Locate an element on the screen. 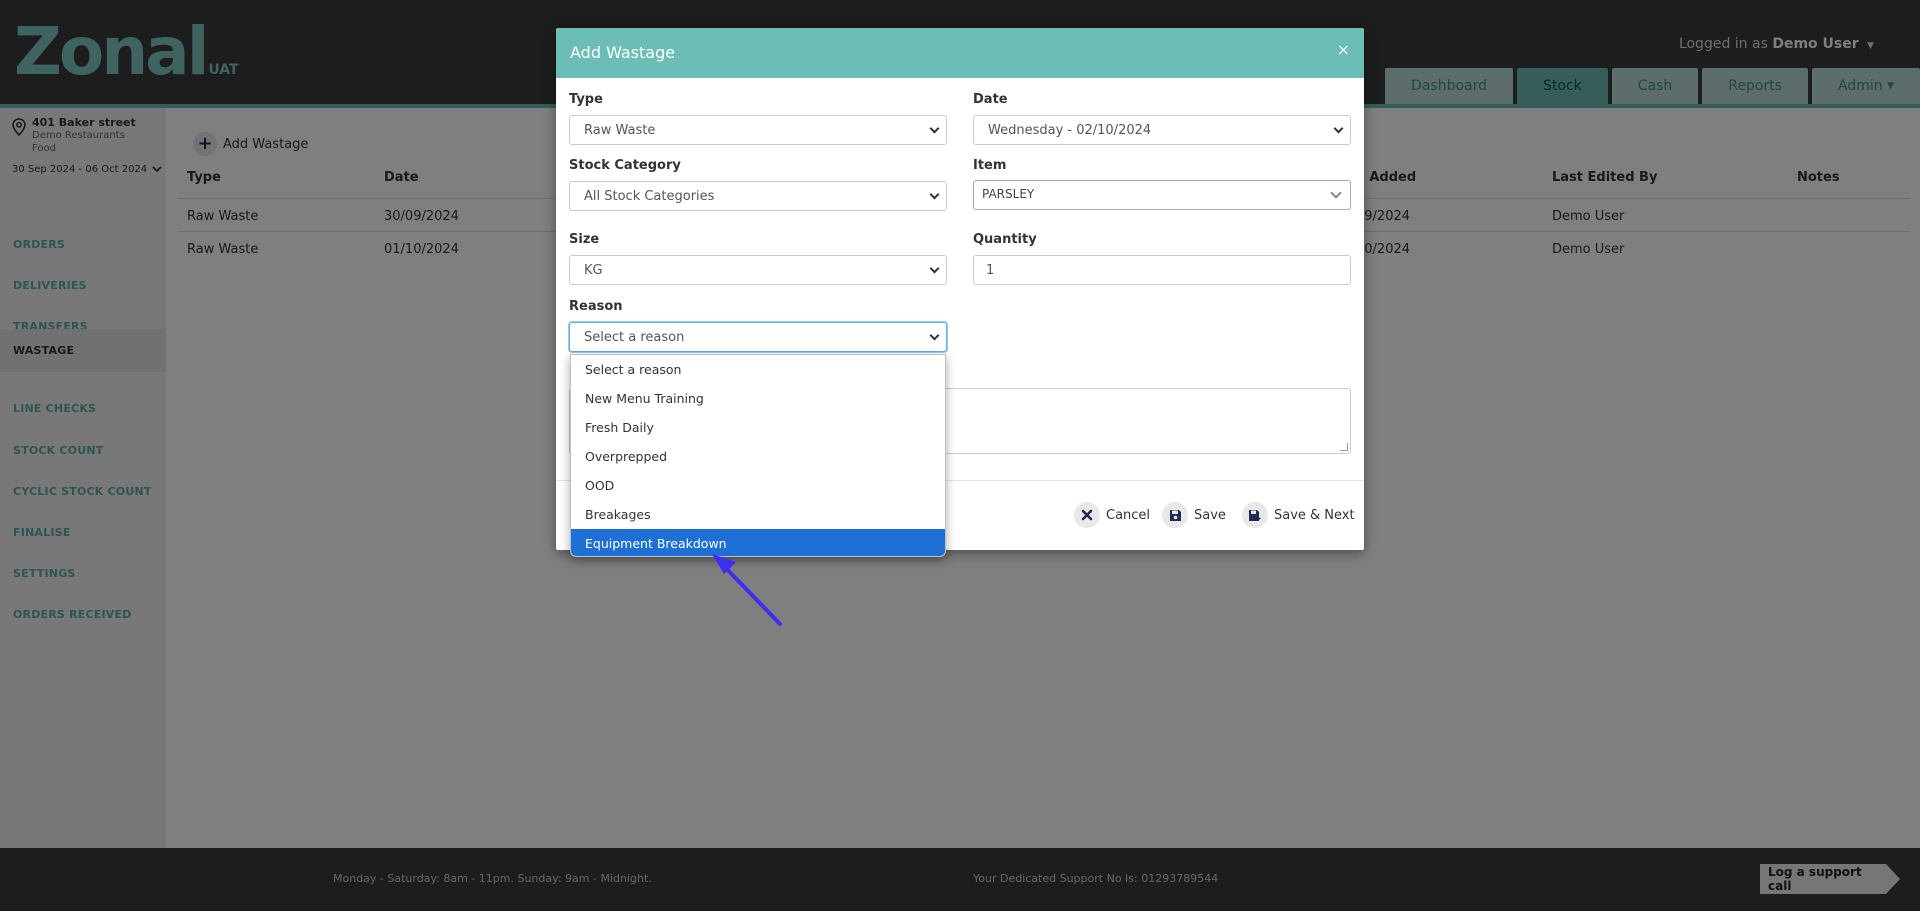  quantity-value: 1 is located at coordinates (990, 270).